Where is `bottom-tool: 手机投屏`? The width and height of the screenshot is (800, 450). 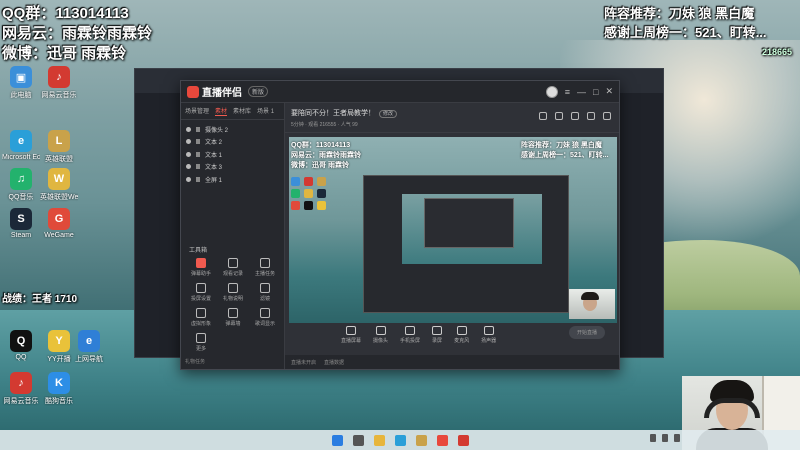 bottom-tool: 手机投屏 is located at coordinates (410, 335).